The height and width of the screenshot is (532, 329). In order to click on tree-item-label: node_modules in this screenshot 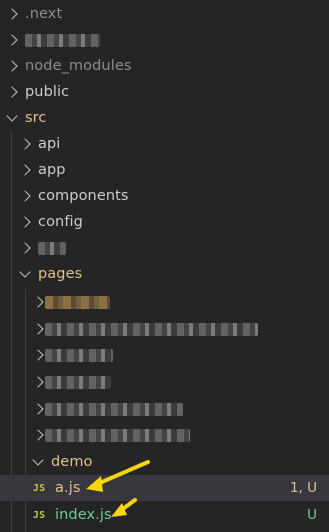, I will do `click(78, 66)`.